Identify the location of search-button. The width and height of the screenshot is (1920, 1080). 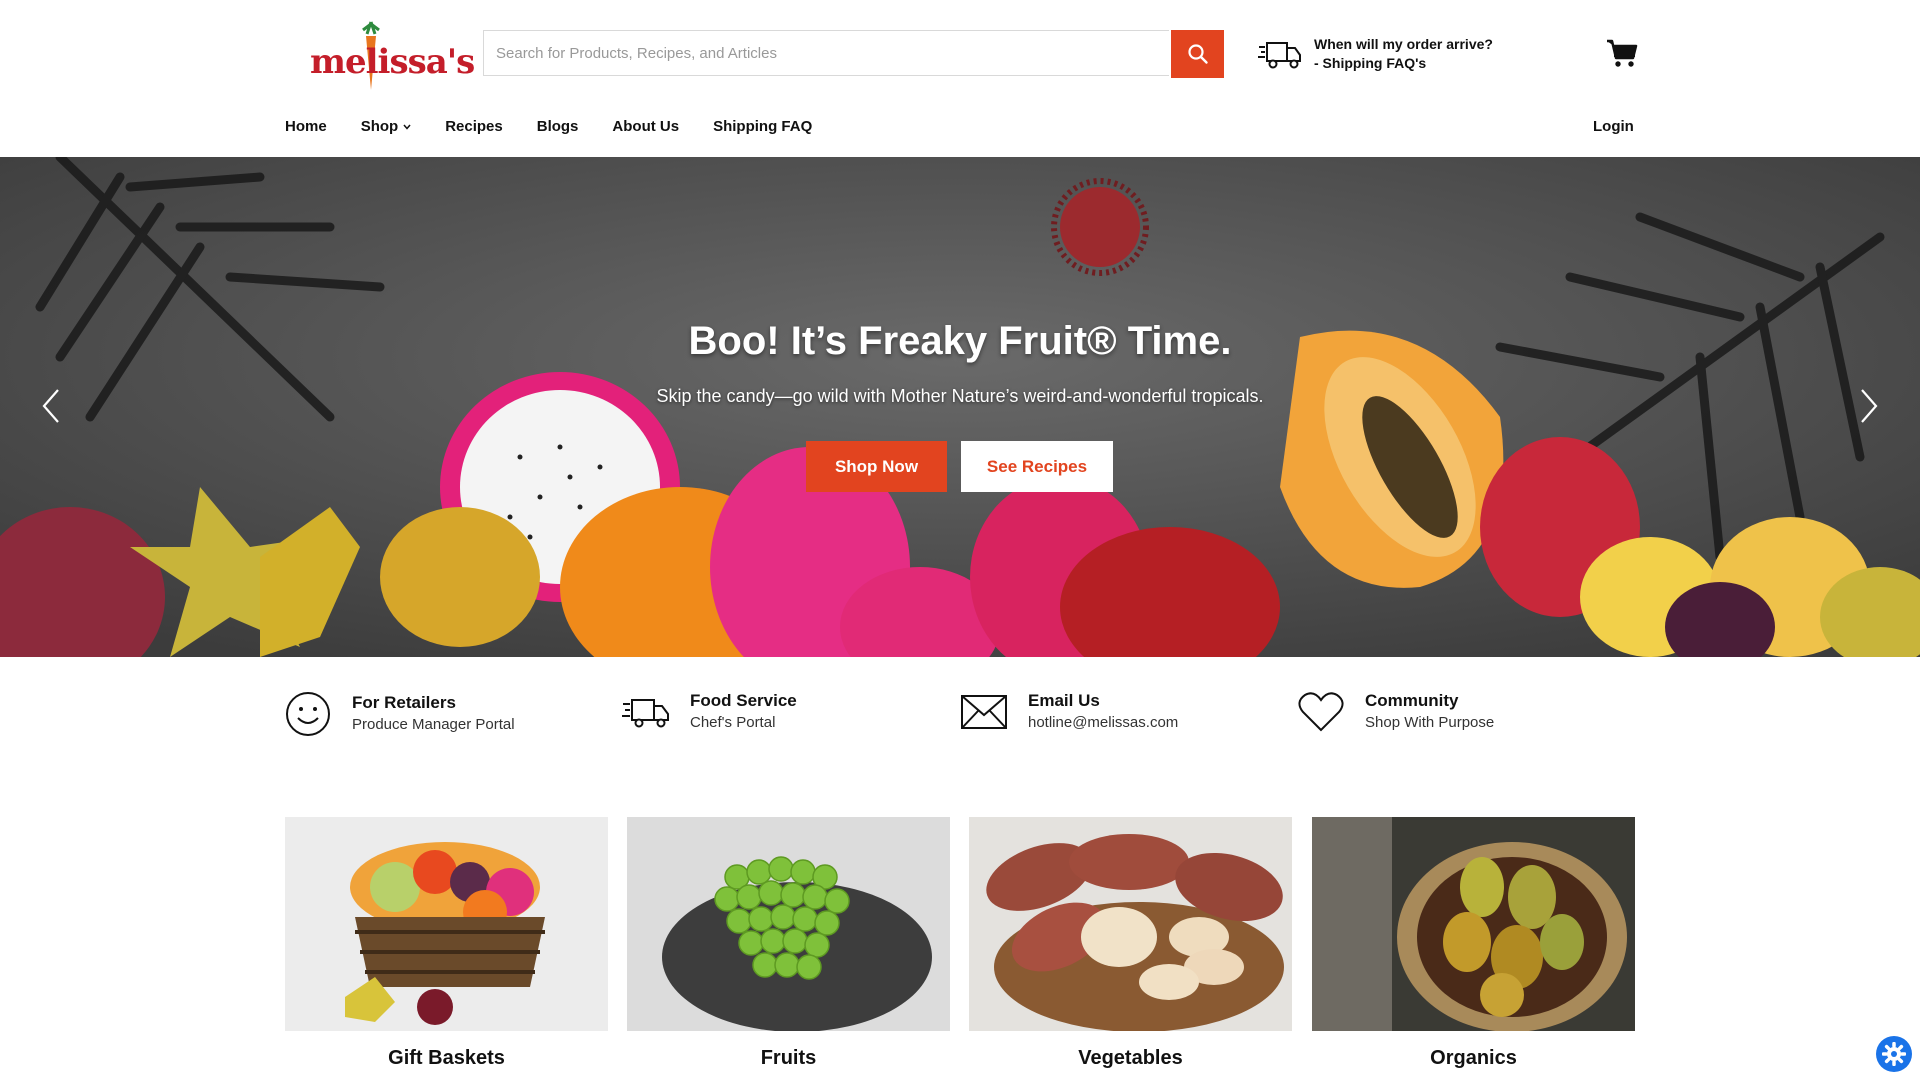
(1197, 54).